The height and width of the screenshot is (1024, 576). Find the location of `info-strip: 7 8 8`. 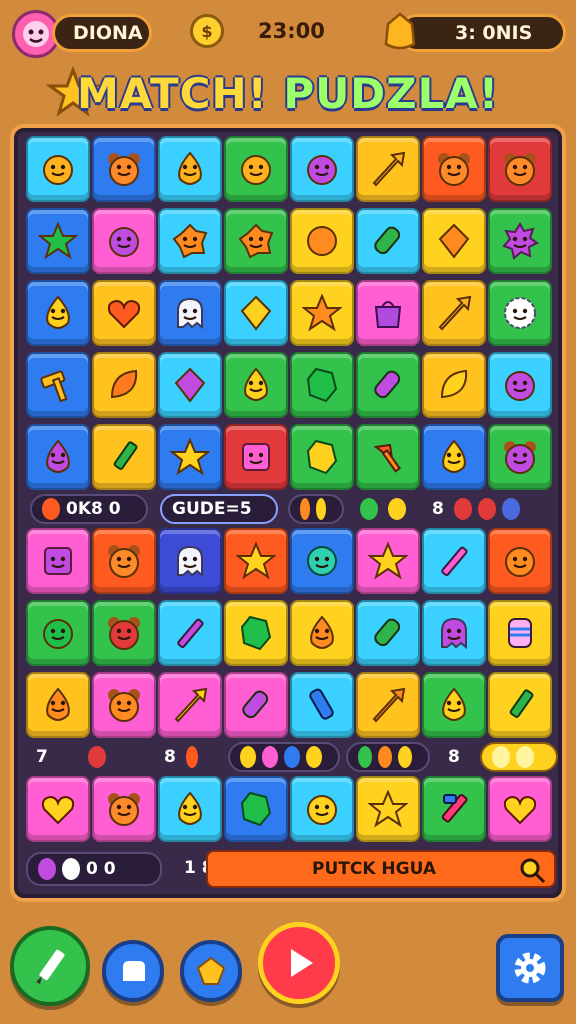

info-strip: 7 8 8 is located at coordinates (292, 757).